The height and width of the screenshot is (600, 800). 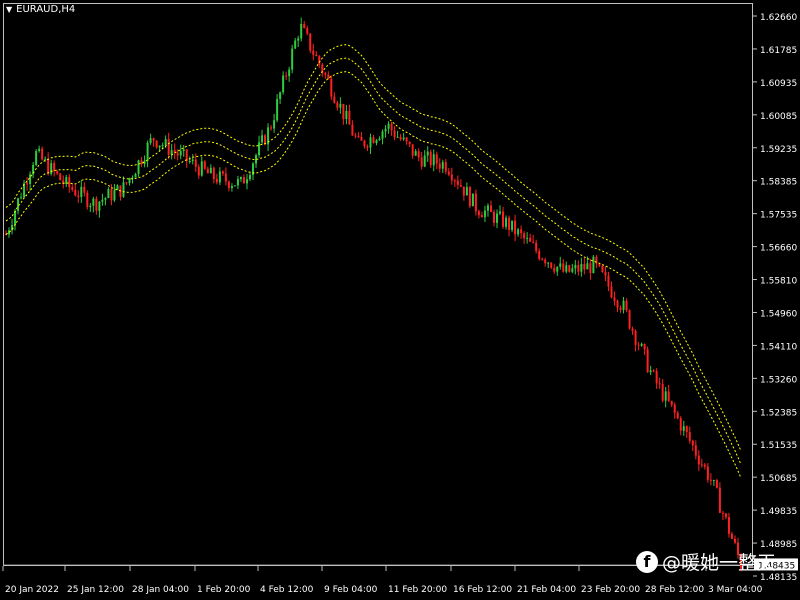 What do you see at coordinates (778, 446) in the screenshot?
I see `price-tick-label: 1.51535` at bounding box center [778, 446].